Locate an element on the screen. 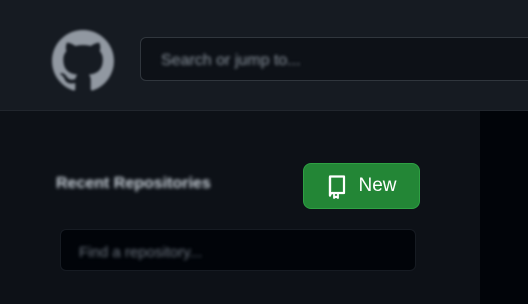 The image size is (528, 304). github-logo-icon is located at coordinates (83, 61).